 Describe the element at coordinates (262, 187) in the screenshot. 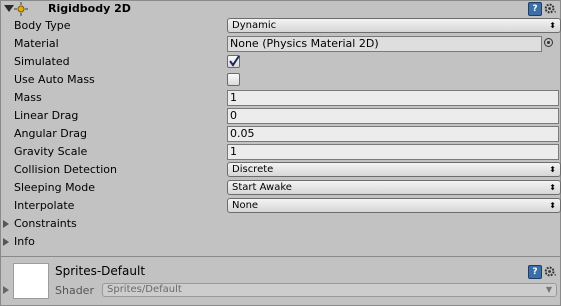

I see `sleeping-mode-value: Start Awake` at that location.